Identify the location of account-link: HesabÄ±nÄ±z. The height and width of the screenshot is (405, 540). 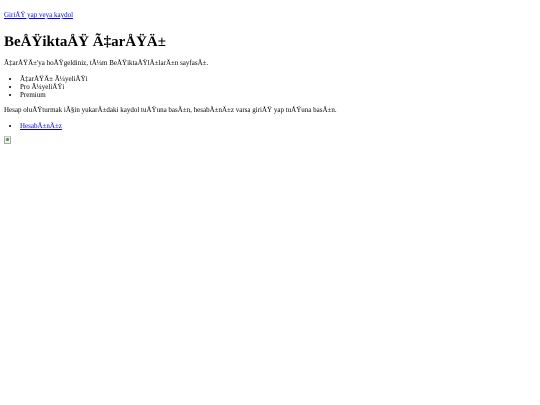
(41, 126).